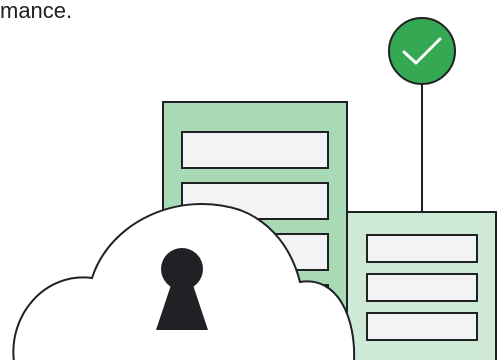 The width and height of the screenshot is (503, 360). I want to click on short-server-rack, so click(421, 285).